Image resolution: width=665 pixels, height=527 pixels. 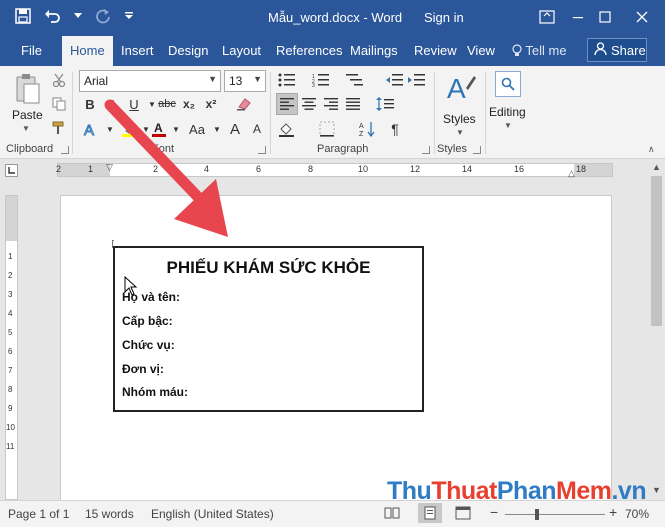 What do you see at coordinates (129, 16) in the screenshot?
I see `customize-qat-icon` at bounding box center [129, 16].